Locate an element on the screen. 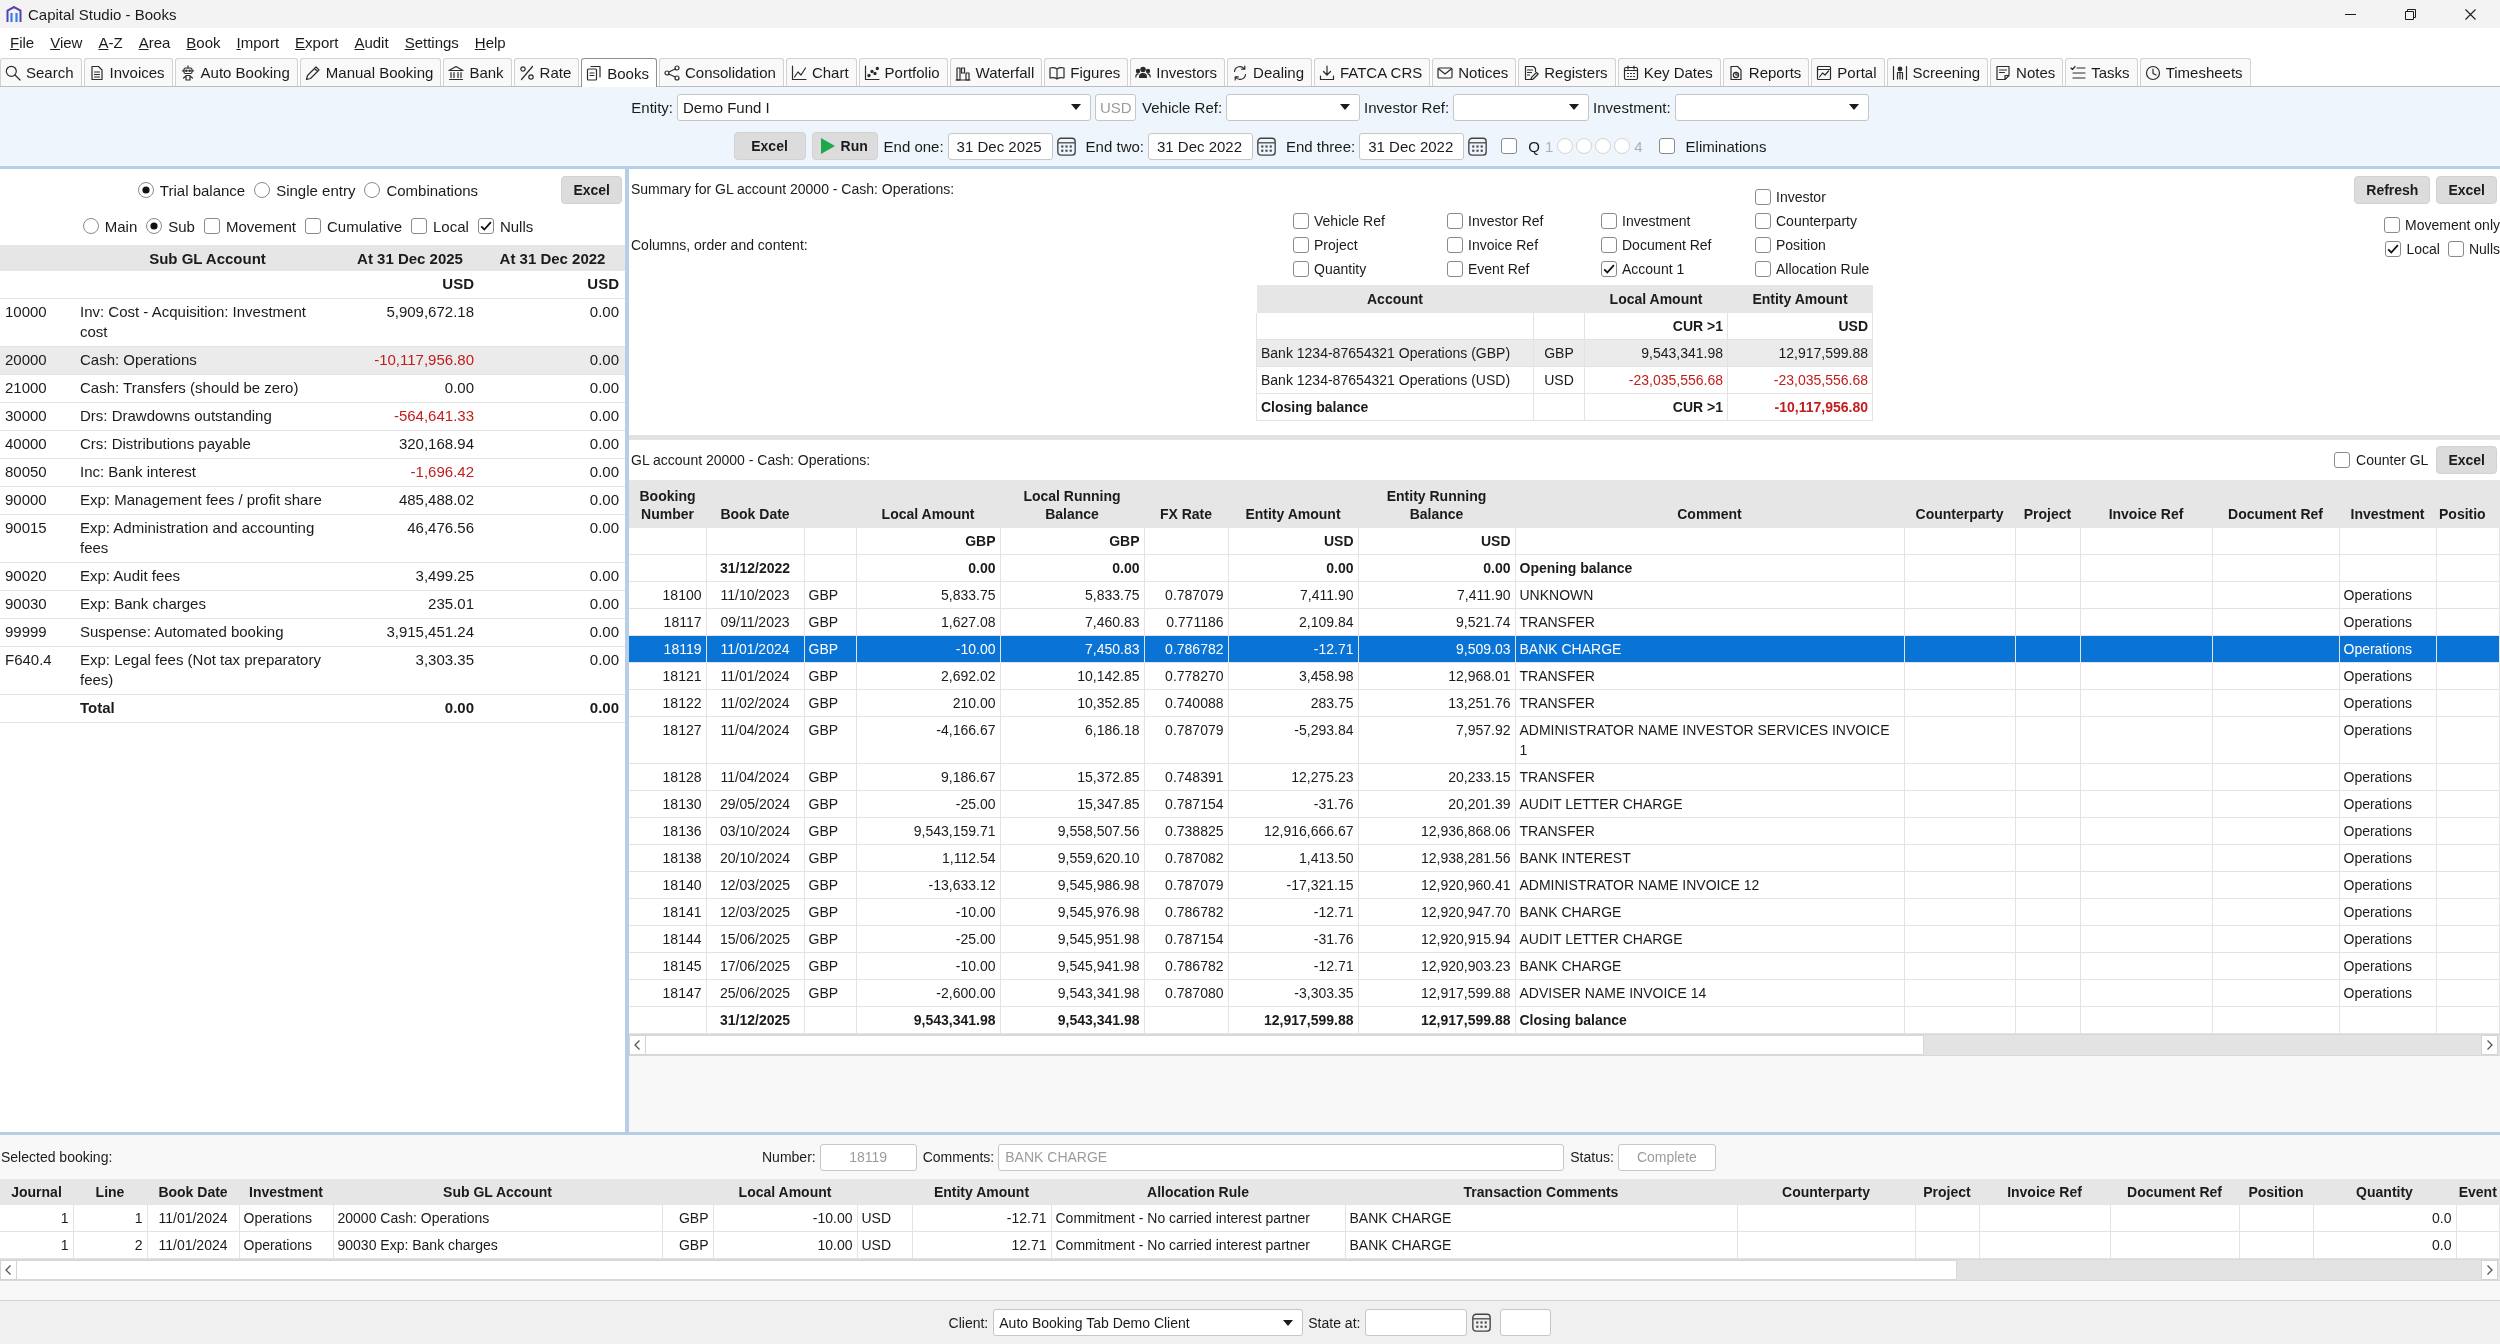  table-cell: BANK CHARGE is located at coordinates (1709, 649).